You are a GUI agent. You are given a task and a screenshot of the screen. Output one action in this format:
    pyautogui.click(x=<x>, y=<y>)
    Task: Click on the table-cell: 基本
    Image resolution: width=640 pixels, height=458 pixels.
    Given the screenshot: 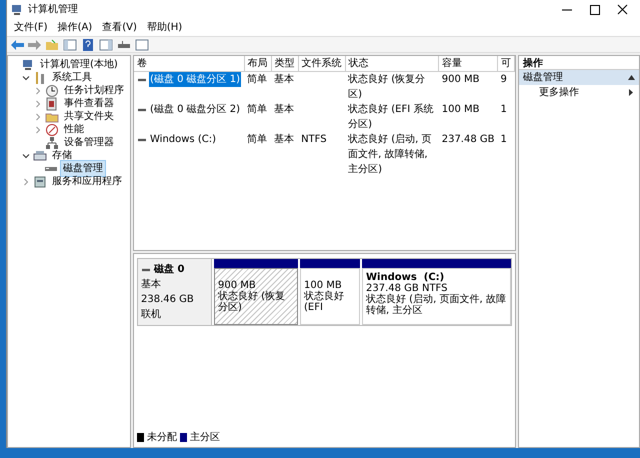 What is the action you would take?
    pyautogui.click(x=284, y=87)
    